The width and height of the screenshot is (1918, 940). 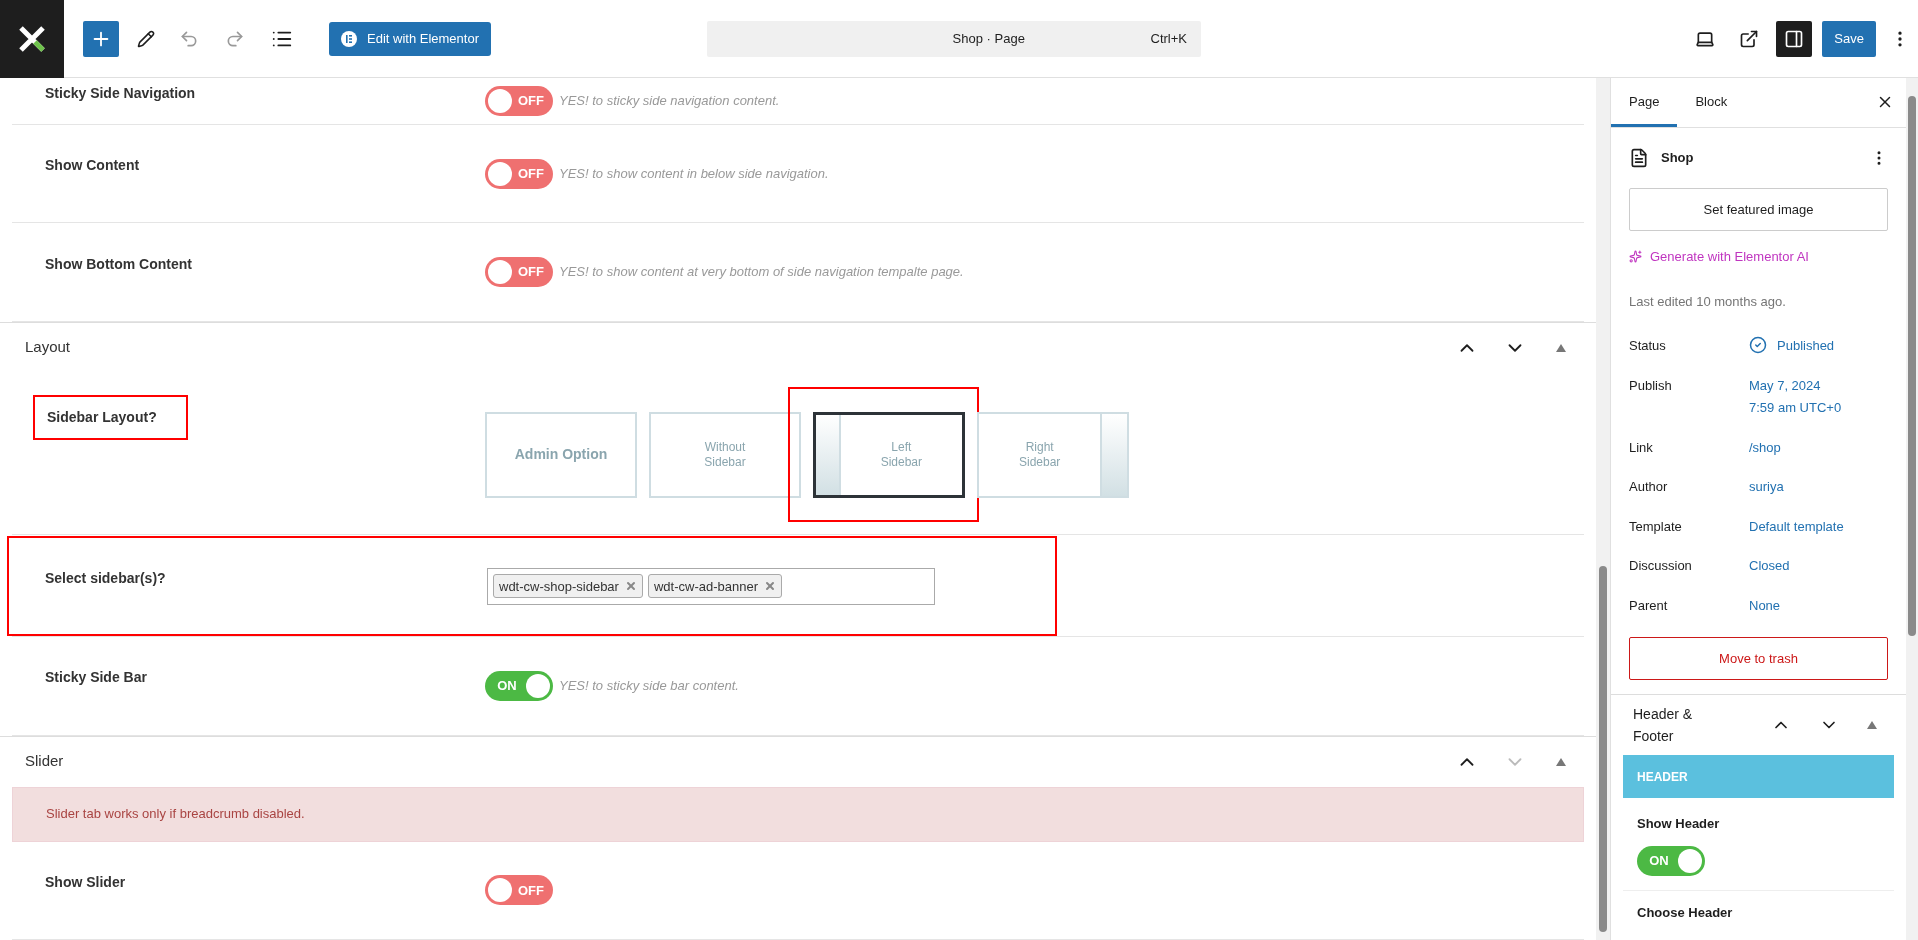 What do you see at coordinates (1849, 38) in the screenshot?
I see `save-button: Save` at bounding box center [1849, 38].